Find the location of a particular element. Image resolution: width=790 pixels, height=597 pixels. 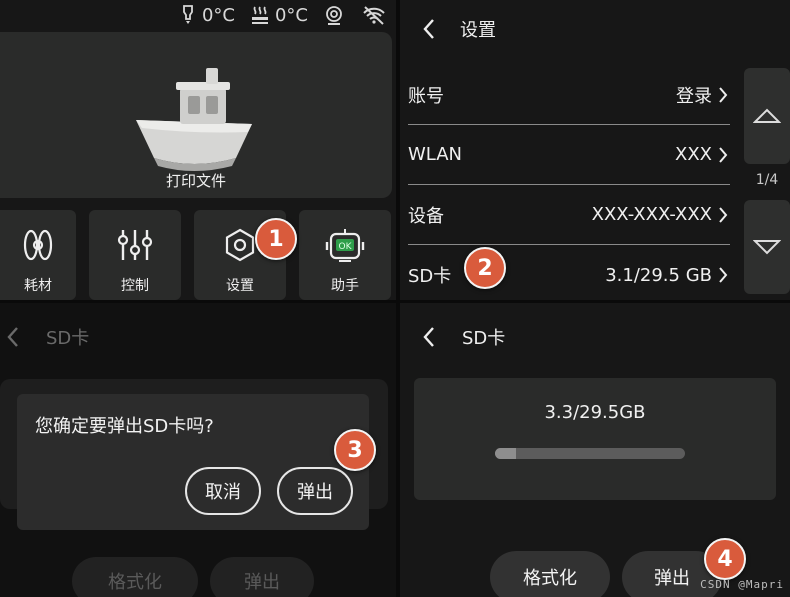

heated-bed-icon is located at coordinates (259, 15).